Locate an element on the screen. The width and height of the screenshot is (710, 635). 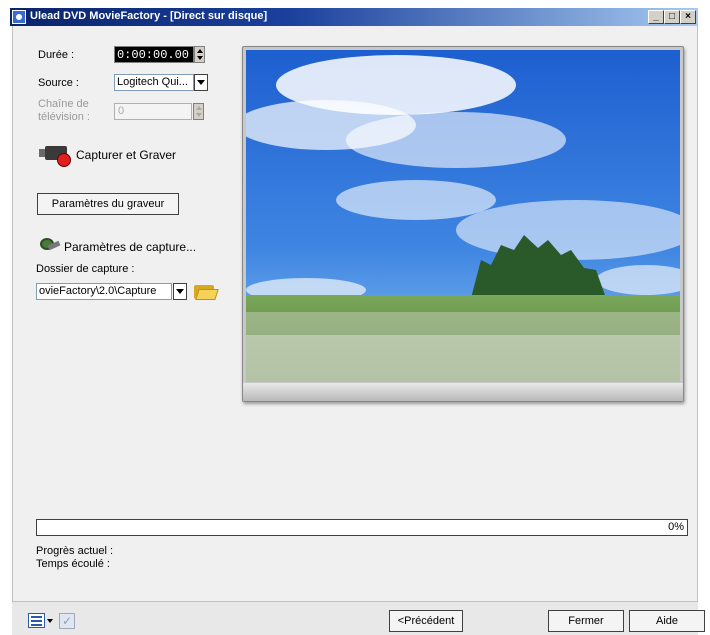
capture-burn-label: Capturer et Graver is located at coordinates (126, 155).